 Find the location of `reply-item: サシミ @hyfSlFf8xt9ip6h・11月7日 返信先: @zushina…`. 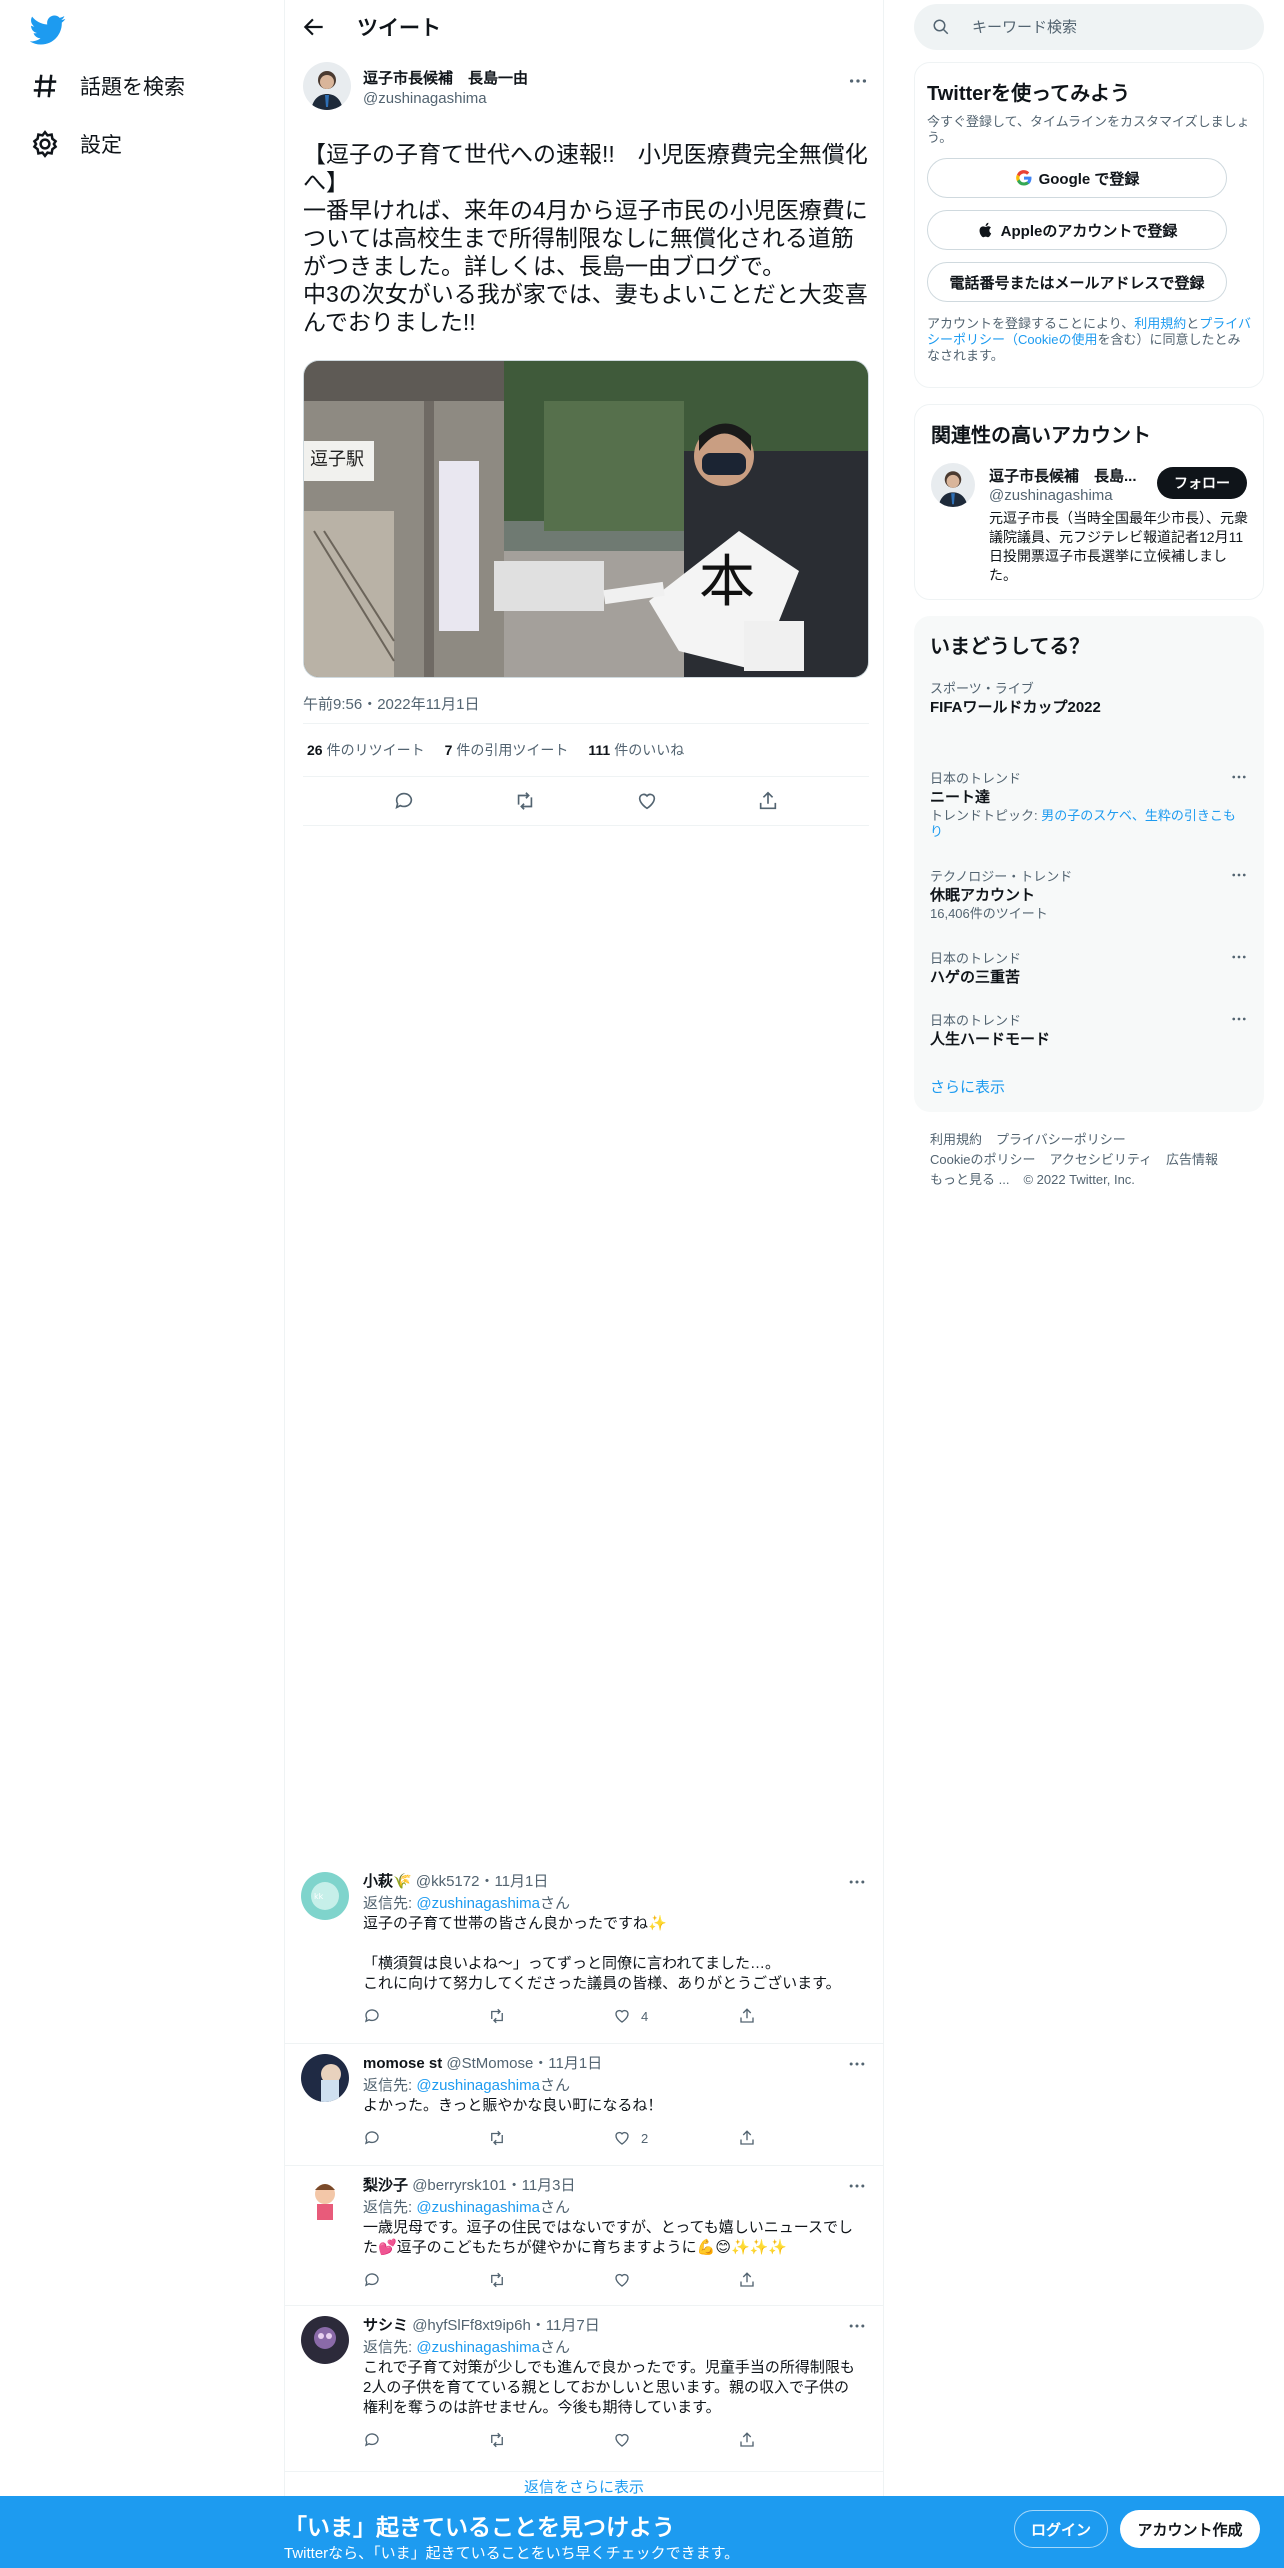

reply-item: サシミ @hyfSlFf8xt9ip6h・11月7日 返信先: @zushina… is located at coordinates (584, 2389).